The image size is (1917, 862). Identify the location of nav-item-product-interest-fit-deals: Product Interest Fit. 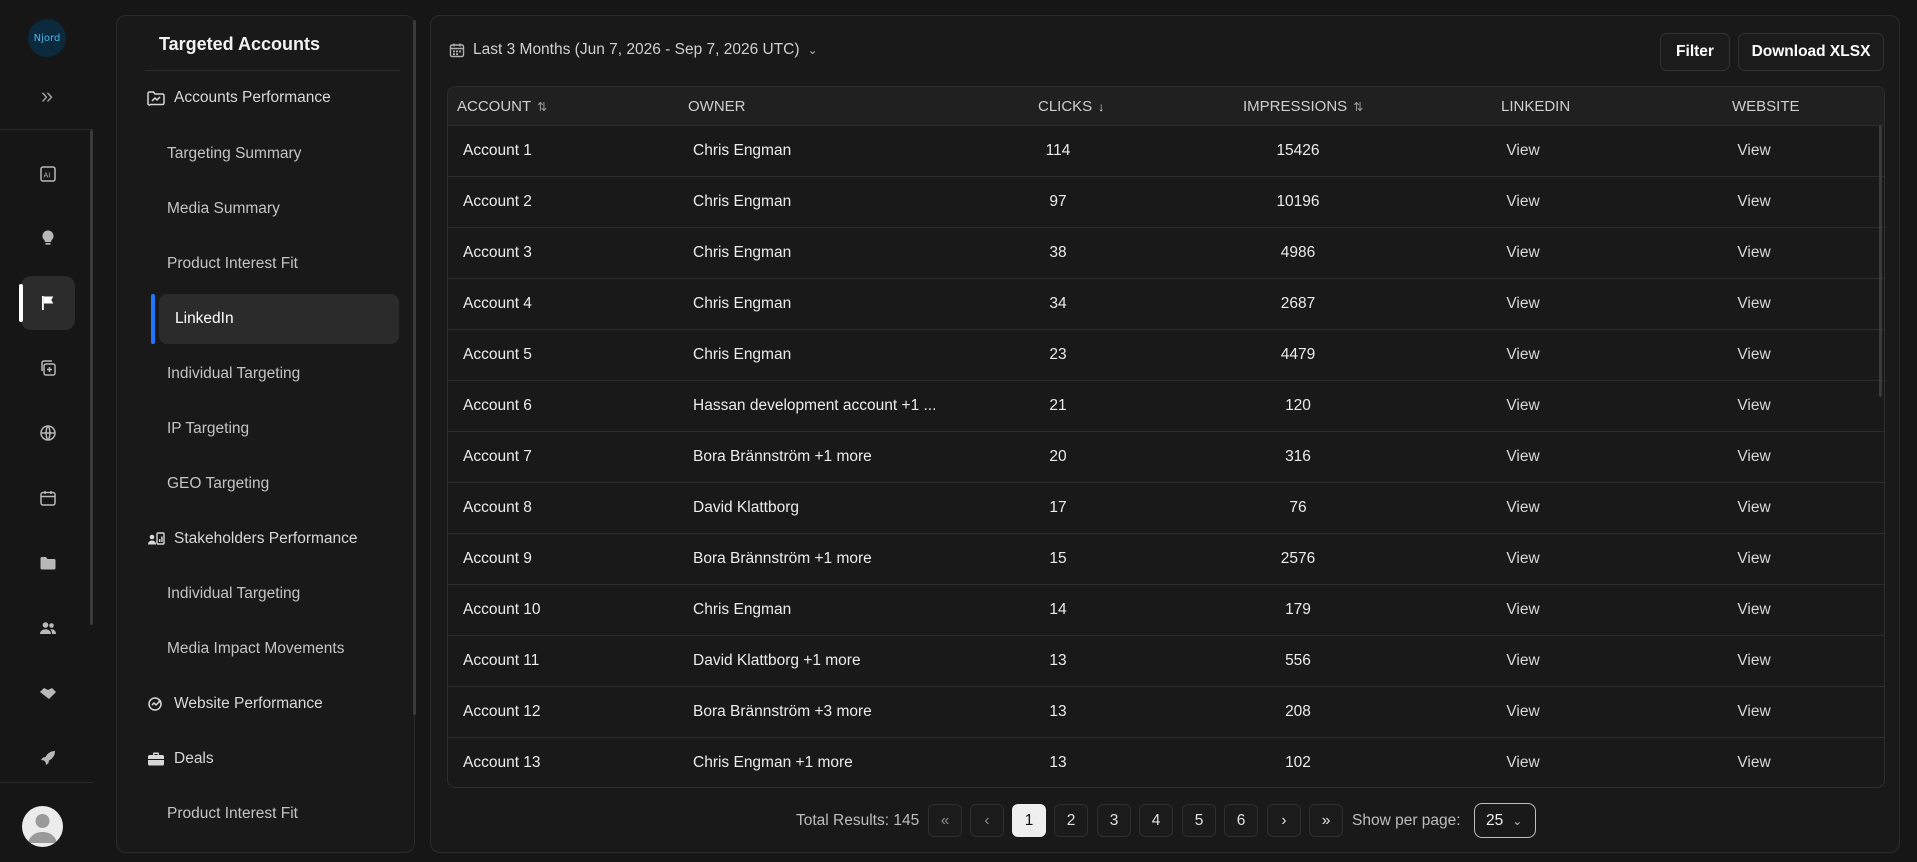
(265, 814).